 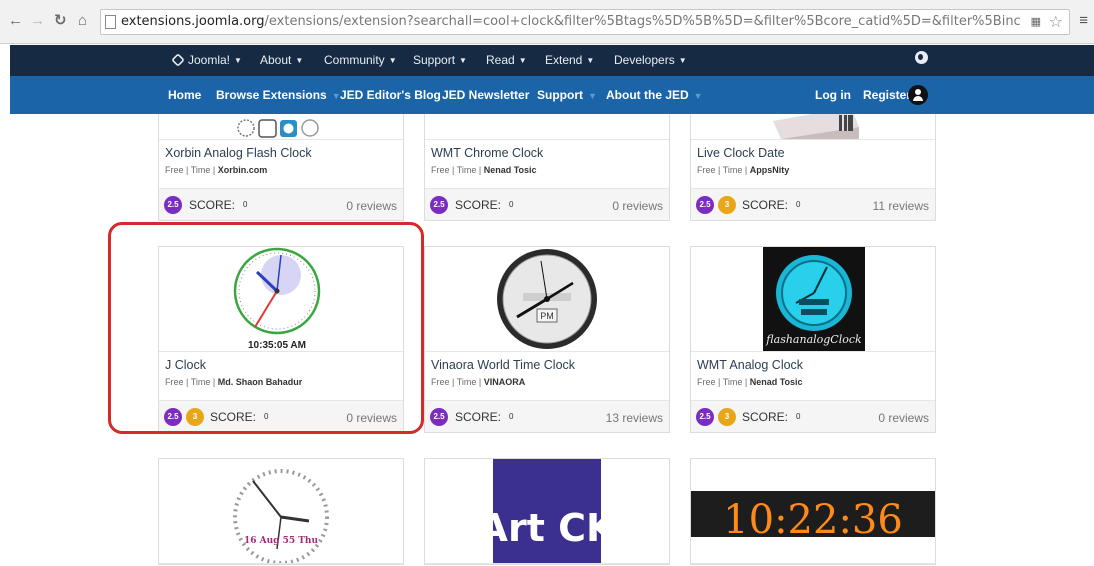 What do you see at coordinates (60, 21) in the screenshot?
I see `reload-icon: ↻` at bounding box center [60, 21].